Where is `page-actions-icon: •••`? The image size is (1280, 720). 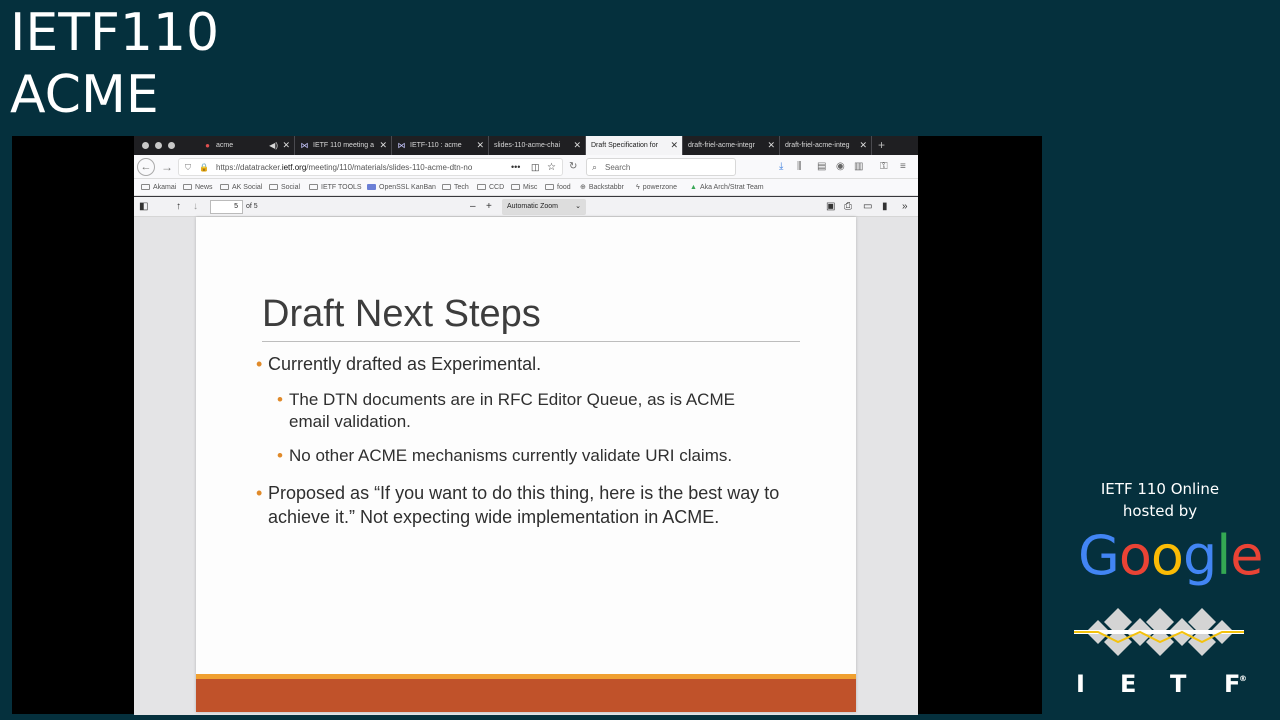 page-actions-icon: ••• is located at coordinates (515, 167).